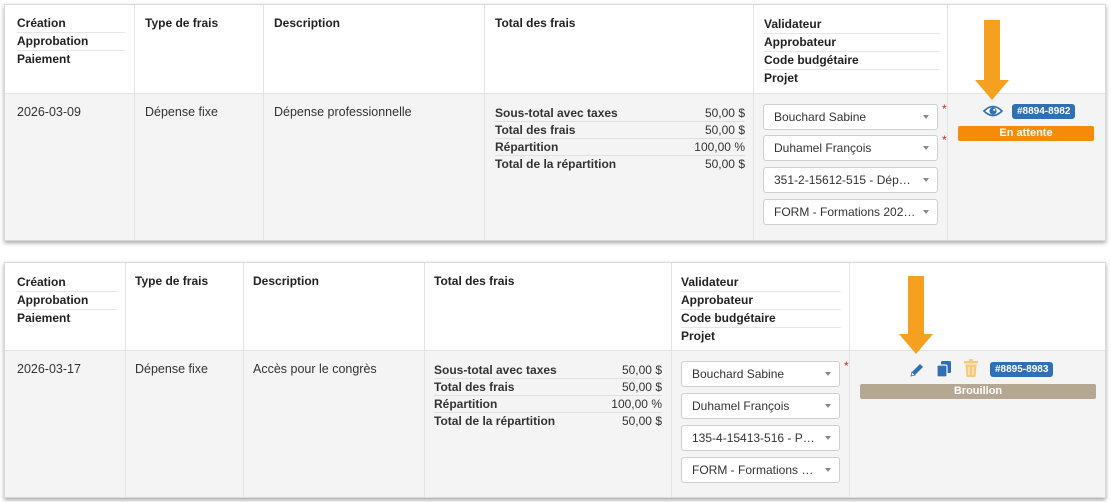  I want to click on column-actions: #8894-8982 En attente, so click(1026, 122).